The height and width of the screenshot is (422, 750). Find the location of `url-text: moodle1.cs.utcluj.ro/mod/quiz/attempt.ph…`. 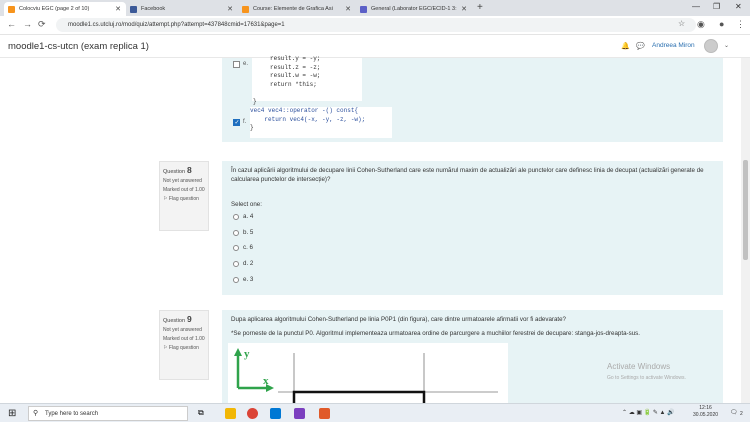

url-text: moodle1.cs.utcluj.ro/mod/quiz/attempt.ph… is located at coordinates (176, 25).